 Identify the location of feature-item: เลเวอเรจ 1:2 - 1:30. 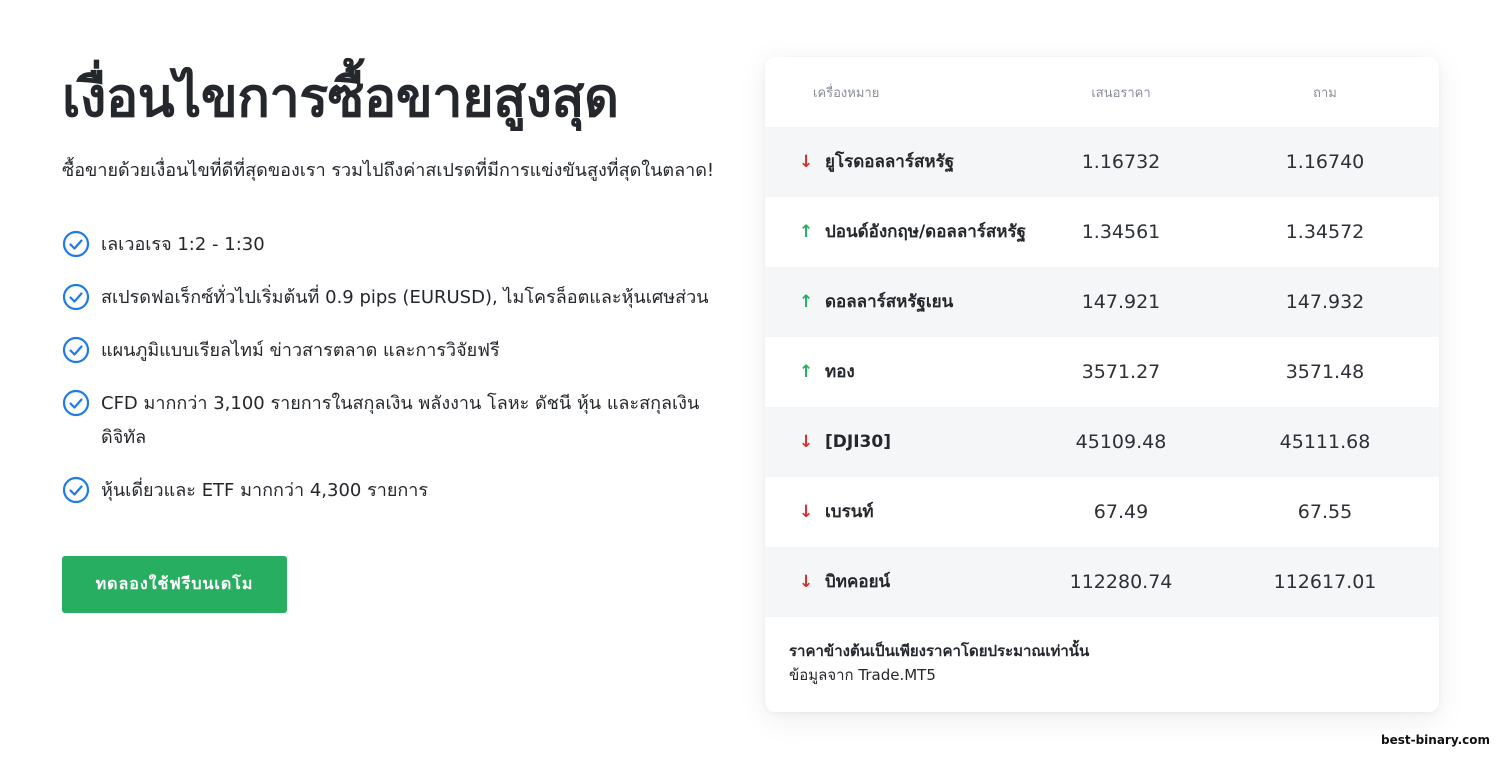
(402, 245).